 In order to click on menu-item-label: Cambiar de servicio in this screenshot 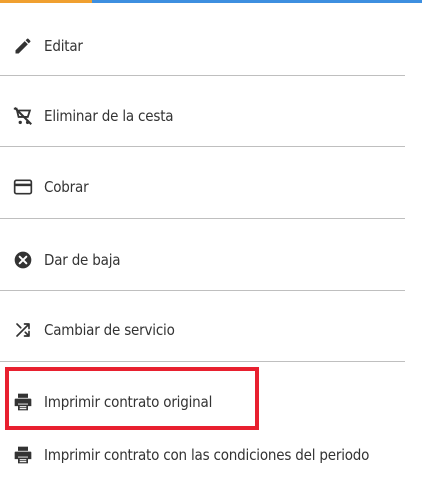, I will do `click(109, 330)`.